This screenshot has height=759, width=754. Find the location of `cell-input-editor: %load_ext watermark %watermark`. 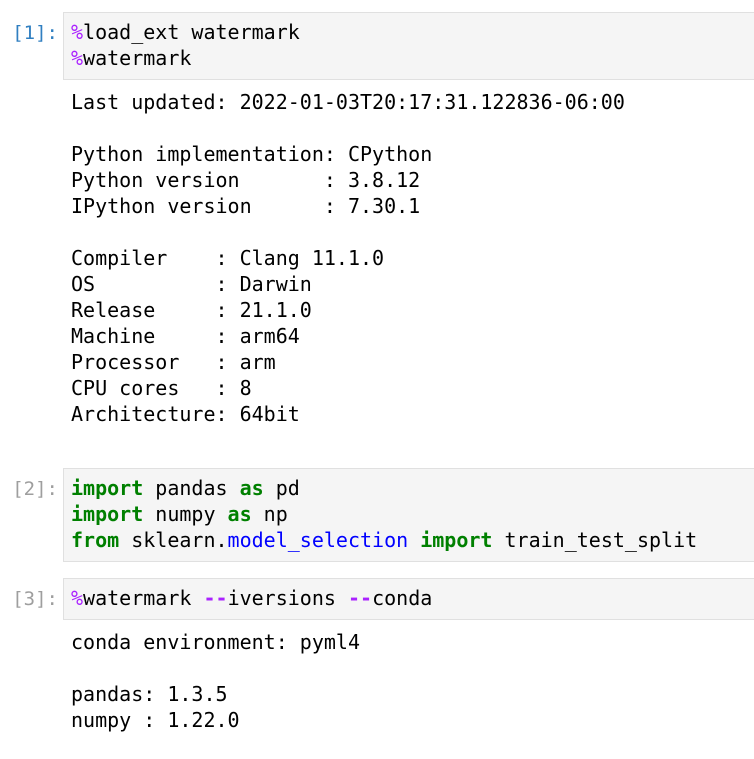

cell-input-editor: %load_ext watermark %watermark is located at coordinates (408, 46).